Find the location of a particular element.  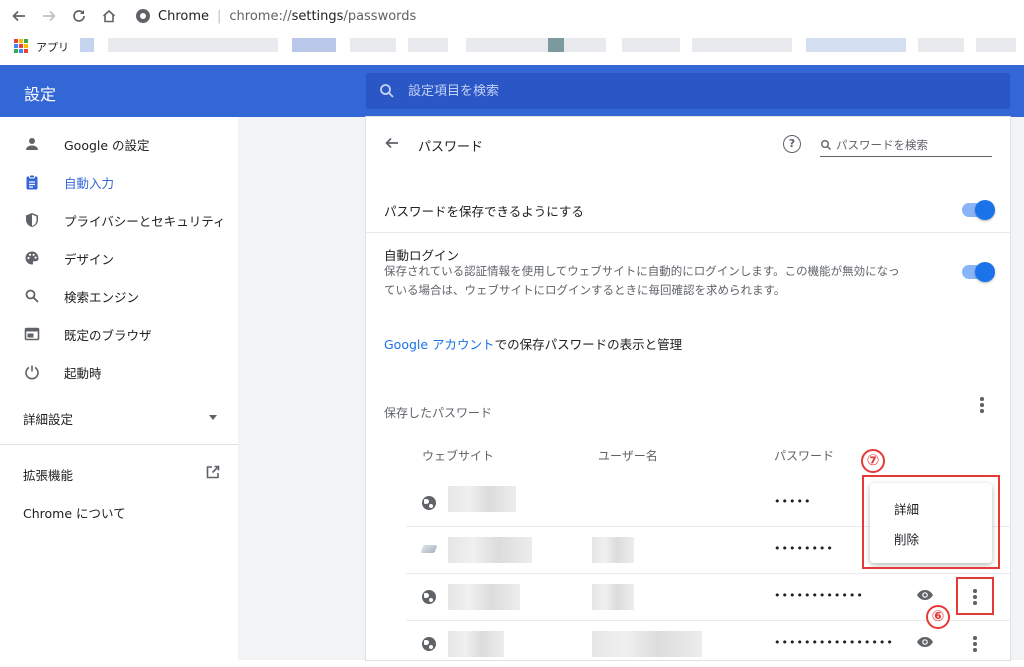

auto-signin-toggle is located at coordinates (978, 272).